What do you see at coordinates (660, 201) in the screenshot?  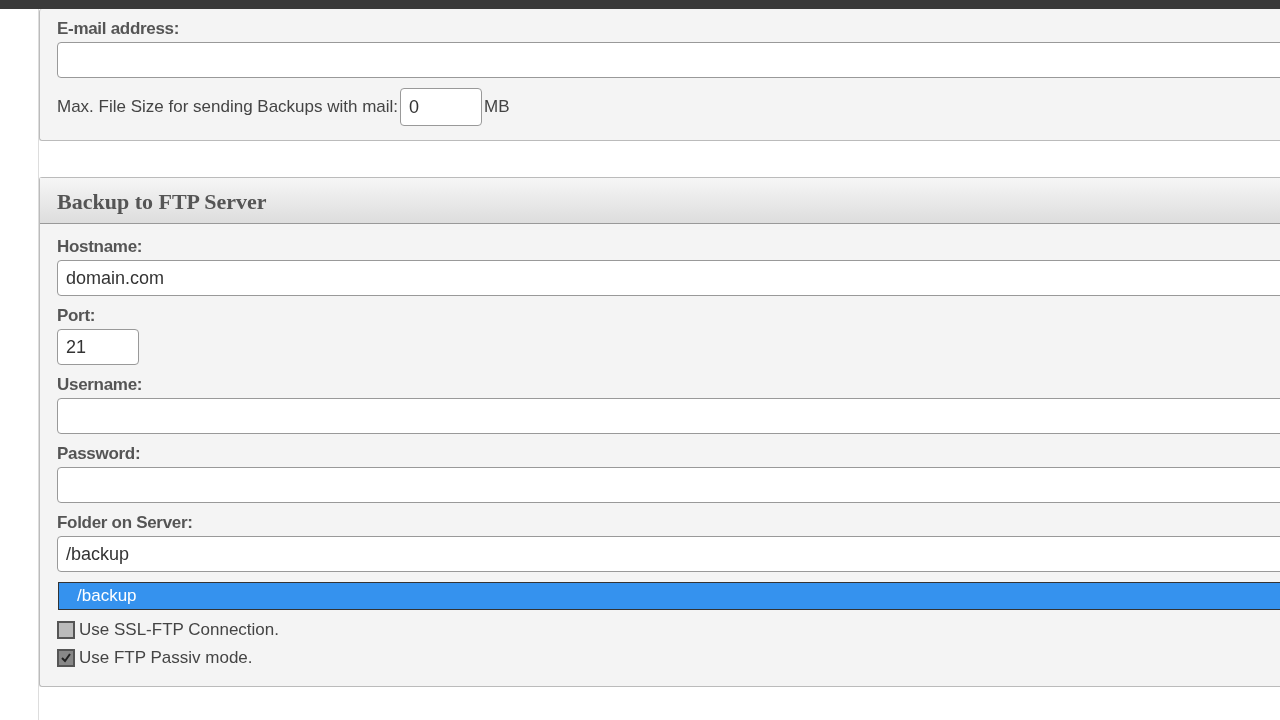 I see `panel-title: Backup to FTP Server` at bounding box center [660, 201].